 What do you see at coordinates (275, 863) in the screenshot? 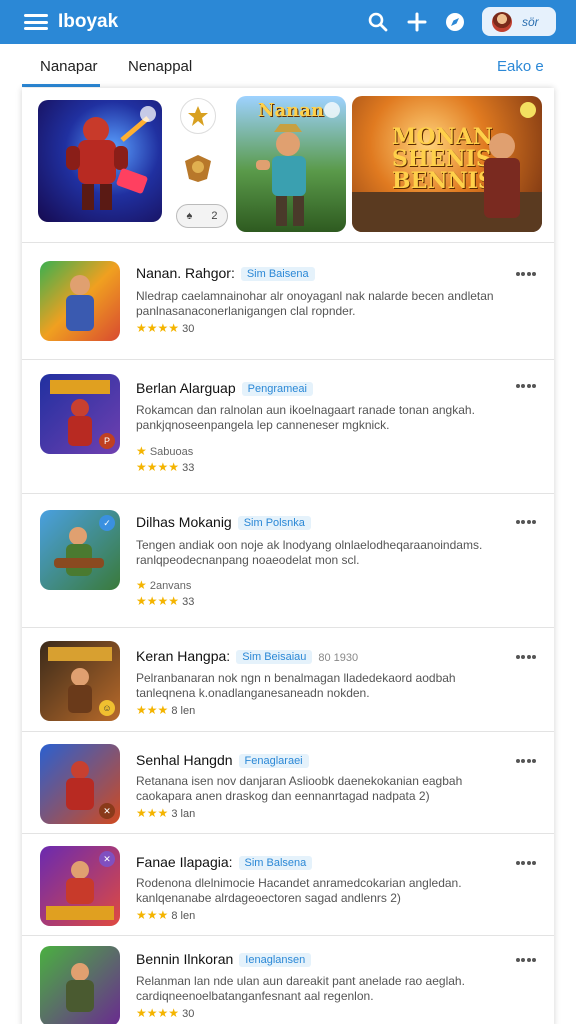
I see `category-tag: Sim Balsena` at bounding box center [275, 863].